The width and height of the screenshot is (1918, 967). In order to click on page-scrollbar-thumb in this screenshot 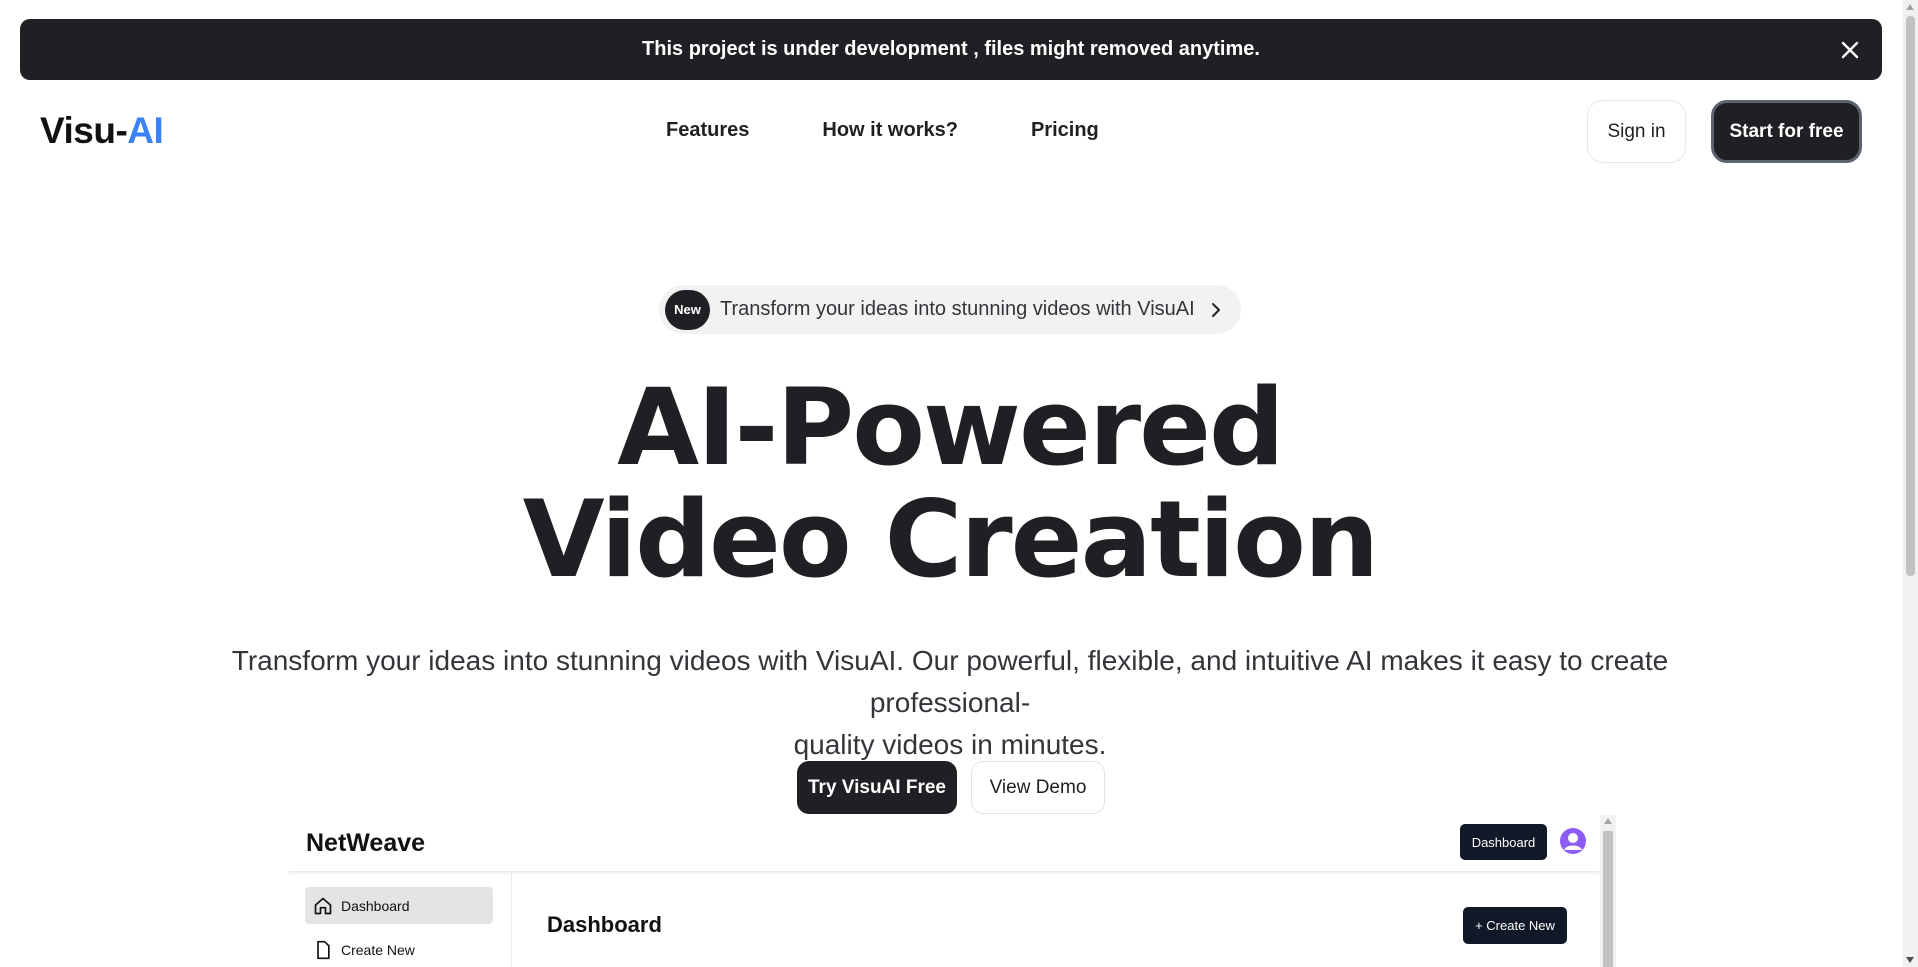, I will do `click(1910, 296)`.